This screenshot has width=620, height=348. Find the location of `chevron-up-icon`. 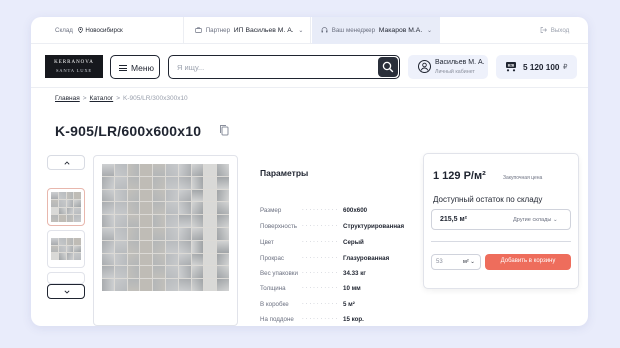

chevron-up-icon is located at coordinates (67, 163).